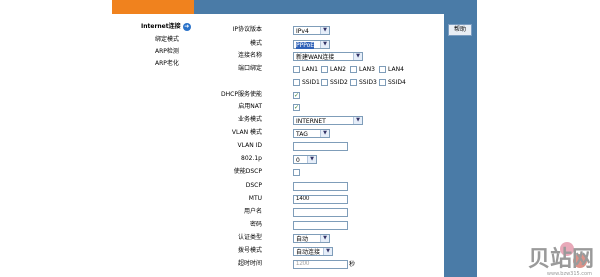  Describe the element at coordinates (315, 57) in the screenshot. I see `conn-name-value: 新建WAN连接` at that location.